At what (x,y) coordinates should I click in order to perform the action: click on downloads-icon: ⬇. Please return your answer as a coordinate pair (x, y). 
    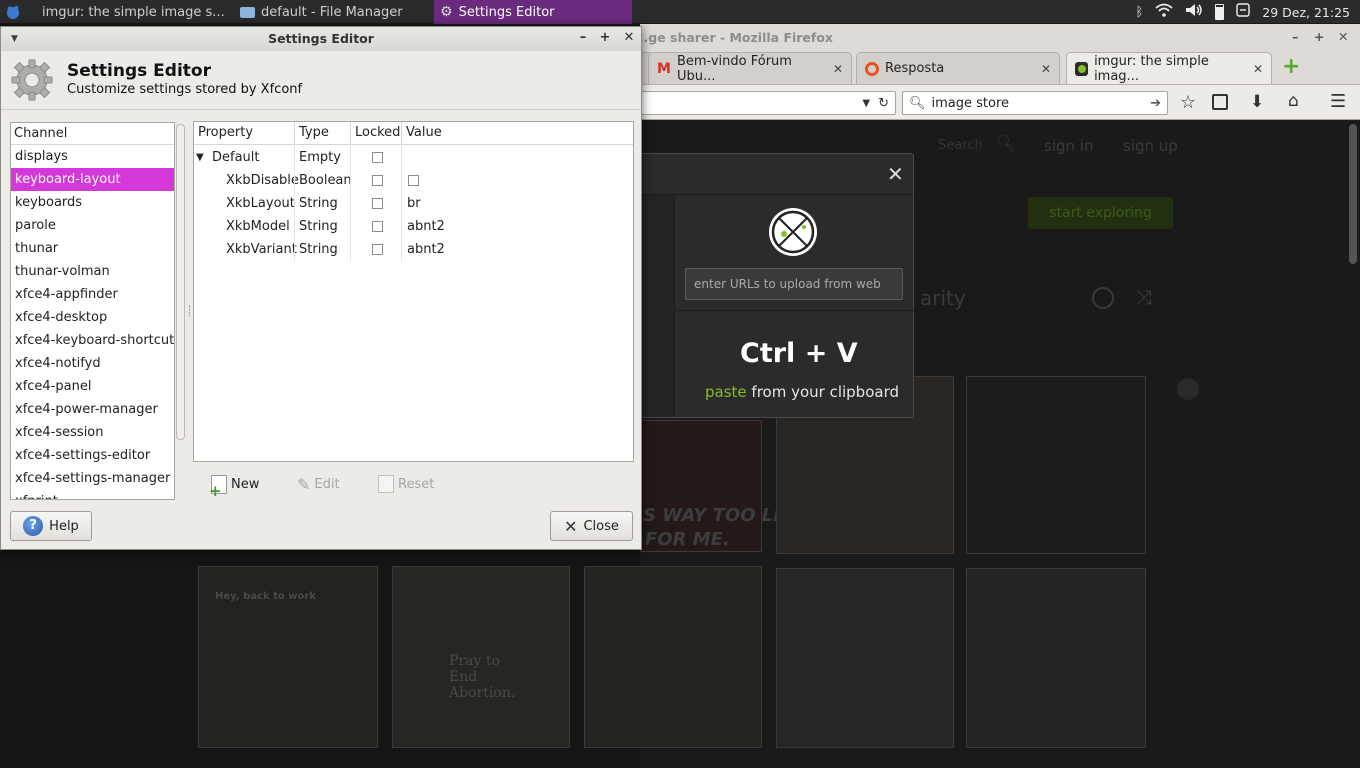
    Looking at the image, I should click on (1257, 102).